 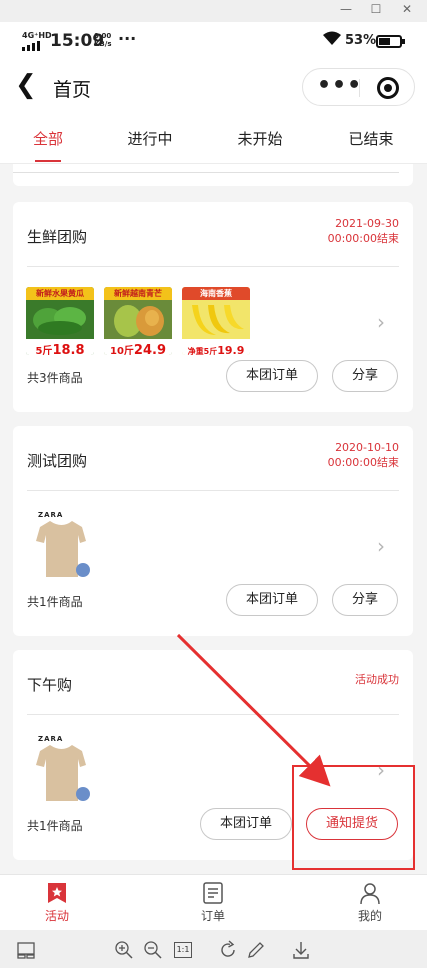 What do you see at coordinates (361, 40) in the screenshot?
I see `battery-percent: 53%` at bounding box center [361, 40].